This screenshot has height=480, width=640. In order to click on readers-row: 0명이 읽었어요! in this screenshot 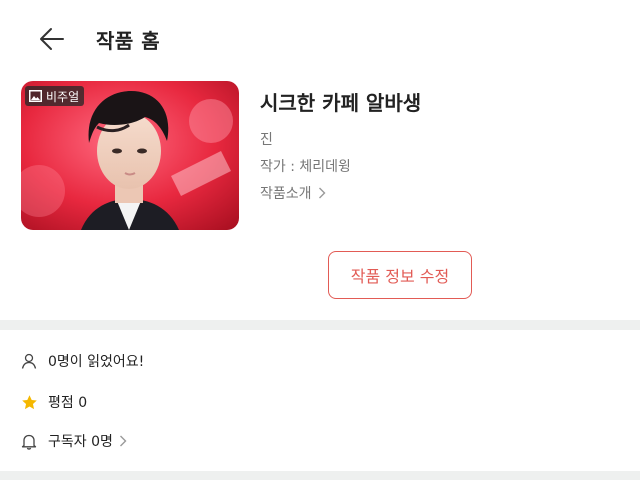, I will do `click(82, 361)`.